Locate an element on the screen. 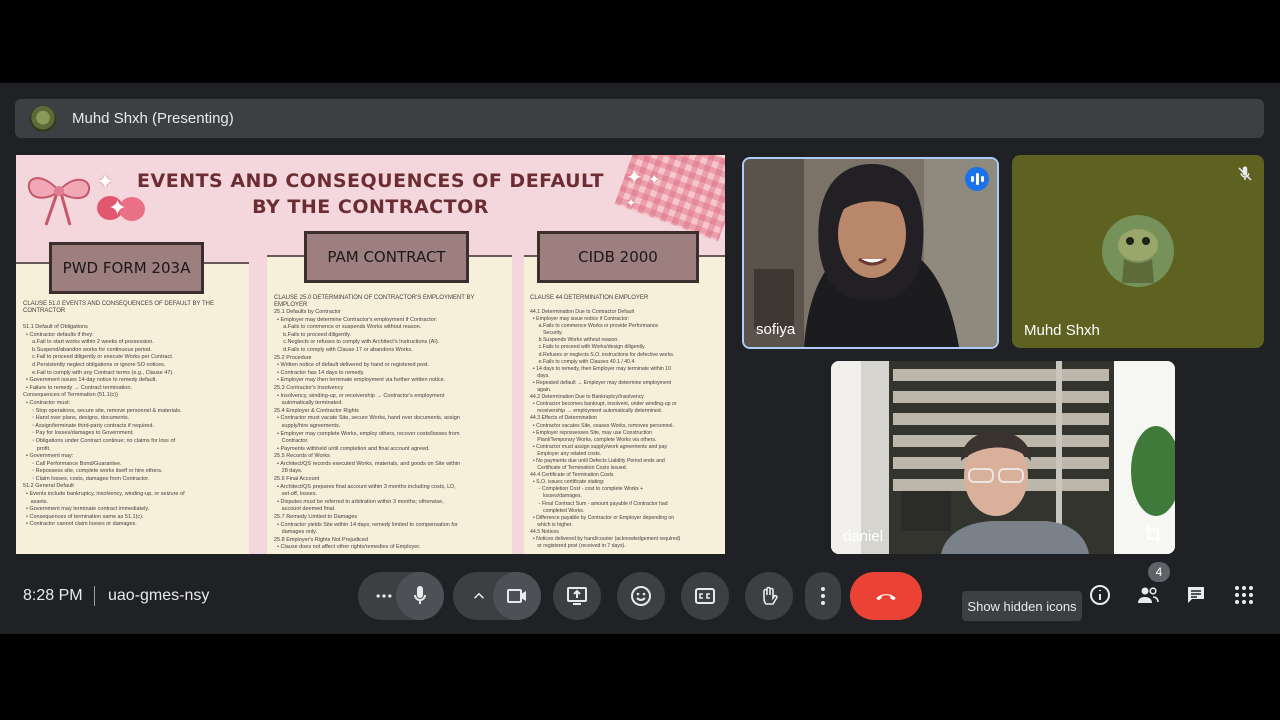 The image size is (1280, 720). participant-tile-sofiya: sofiya is located at coordinates (870, 253).